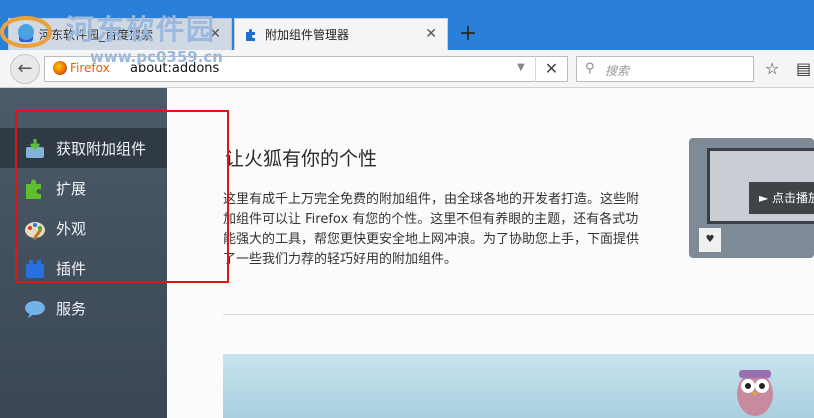 The width and height of the screenshot is (814, 418). Describe the element at coordinates (26, 32) in the screenshot. I see `watermark-logo` at that location.